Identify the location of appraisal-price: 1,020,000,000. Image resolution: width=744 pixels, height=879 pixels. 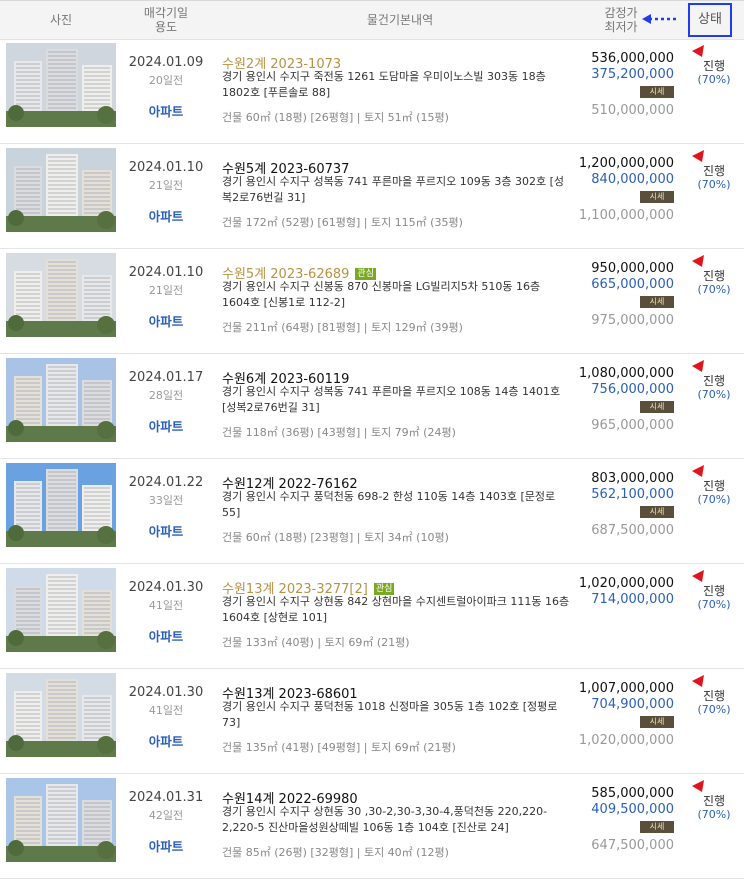
(626, 583).